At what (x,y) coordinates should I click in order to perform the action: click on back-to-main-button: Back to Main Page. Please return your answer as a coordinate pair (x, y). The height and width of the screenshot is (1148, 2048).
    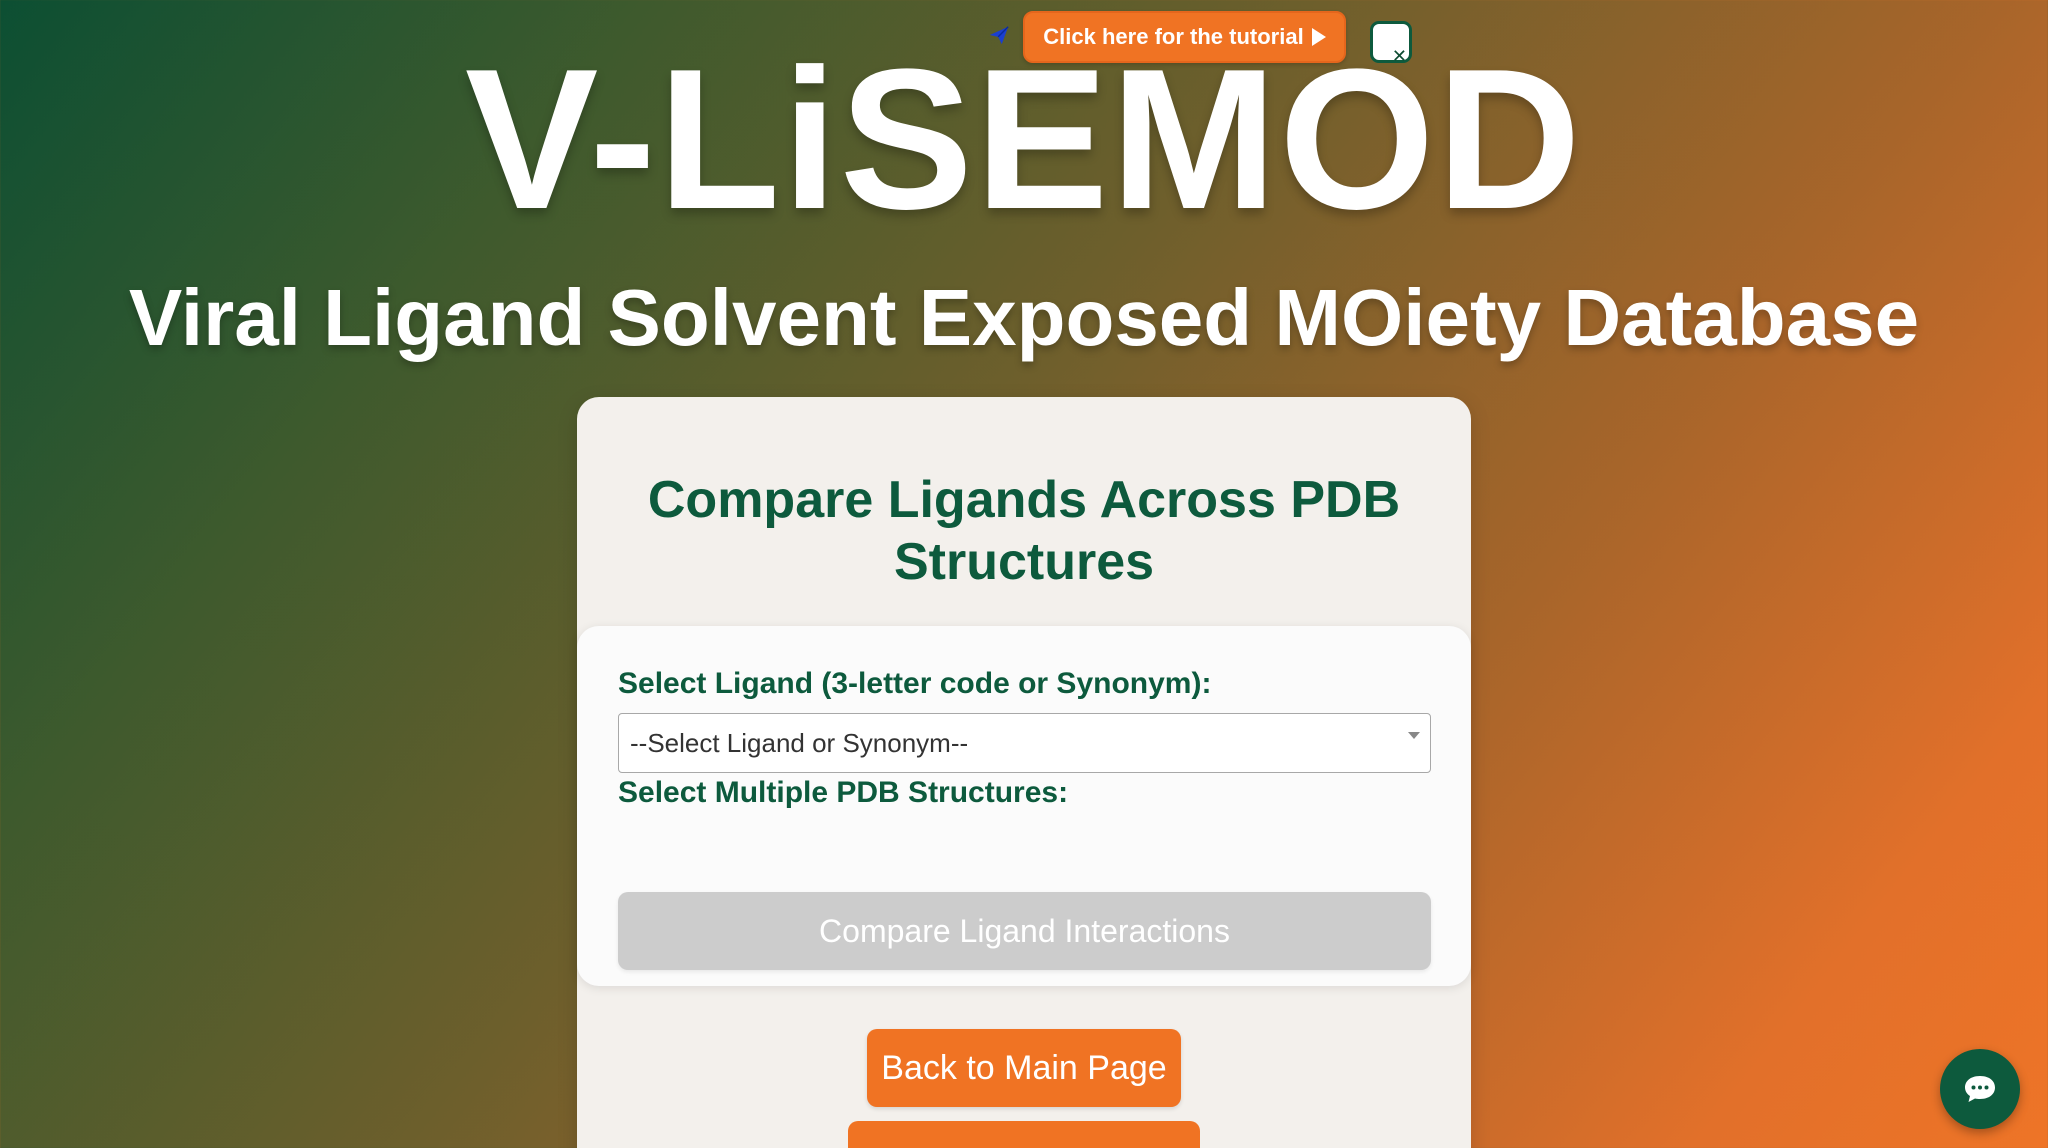
    Looking at the image, I should click on (1024, 1068).